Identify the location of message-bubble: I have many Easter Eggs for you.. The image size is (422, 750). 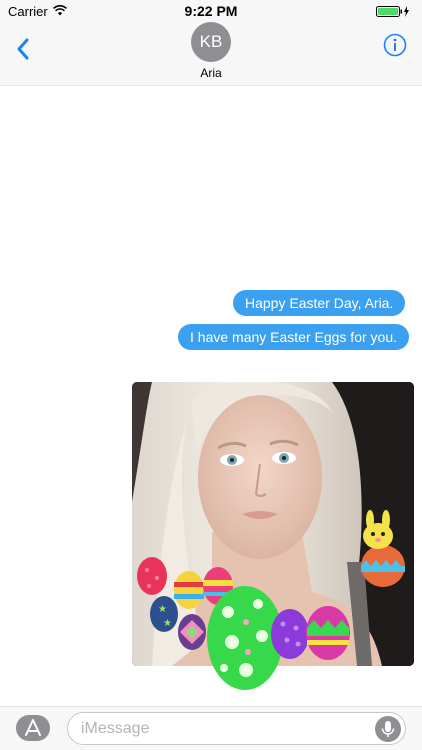
(293, 337).